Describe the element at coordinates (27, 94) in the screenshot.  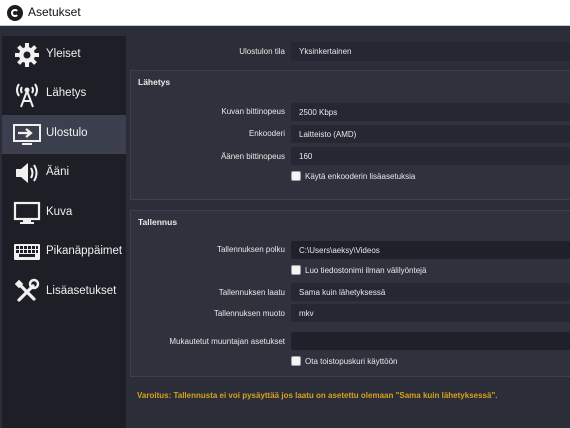
I see `antenna-icon` at that location.